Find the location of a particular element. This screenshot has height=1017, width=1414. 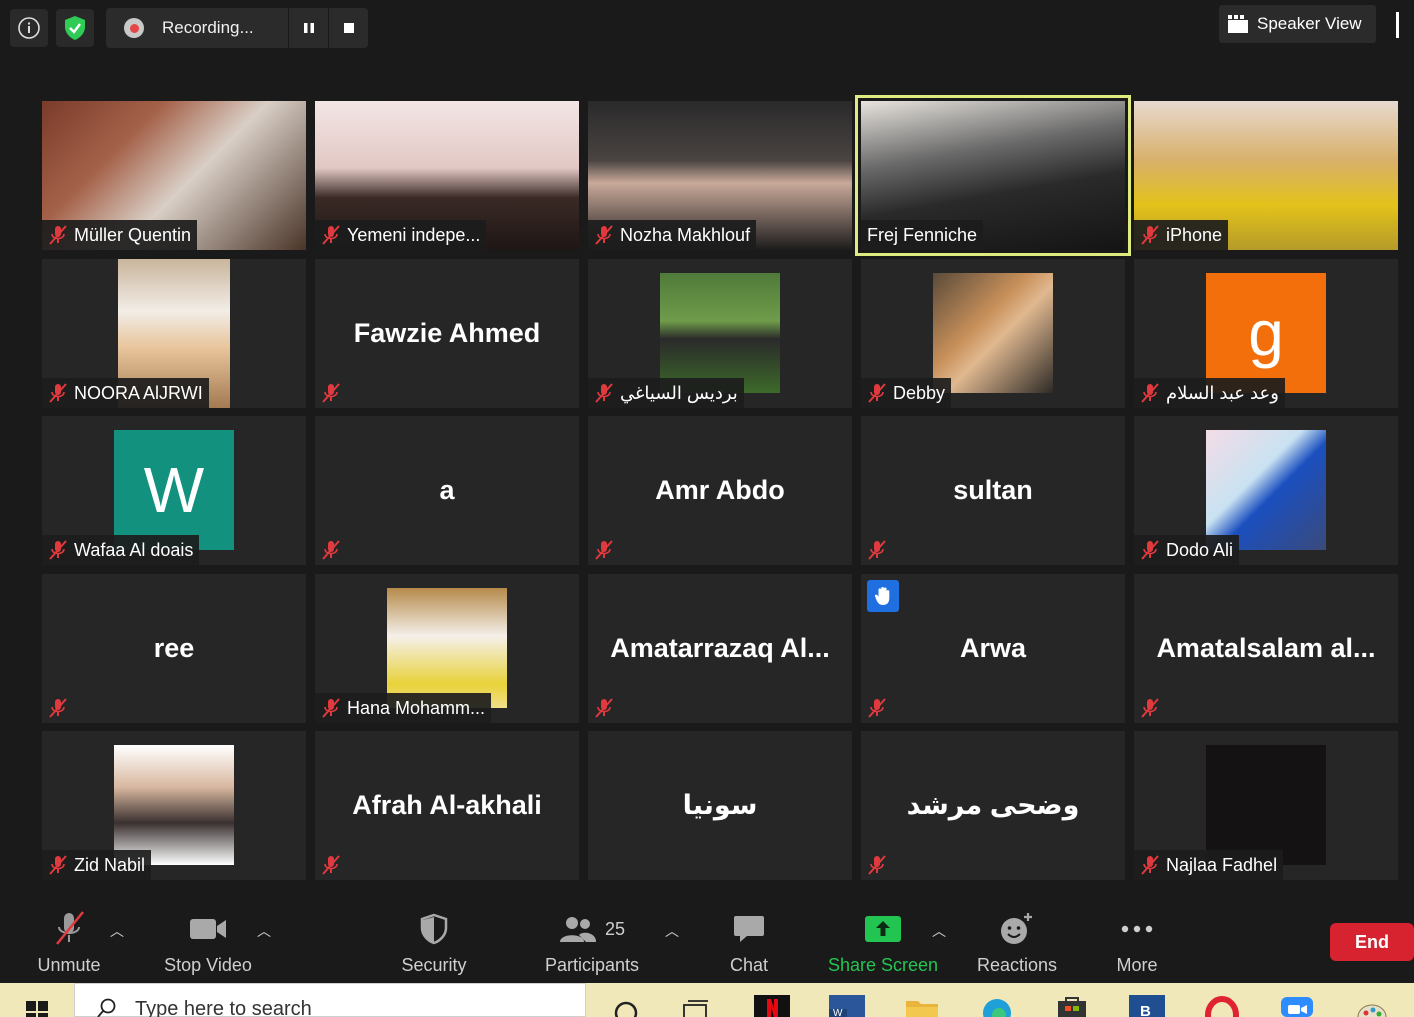

participant-nameplate: NOORA AlJRWI is located at coordinates (125, 393).